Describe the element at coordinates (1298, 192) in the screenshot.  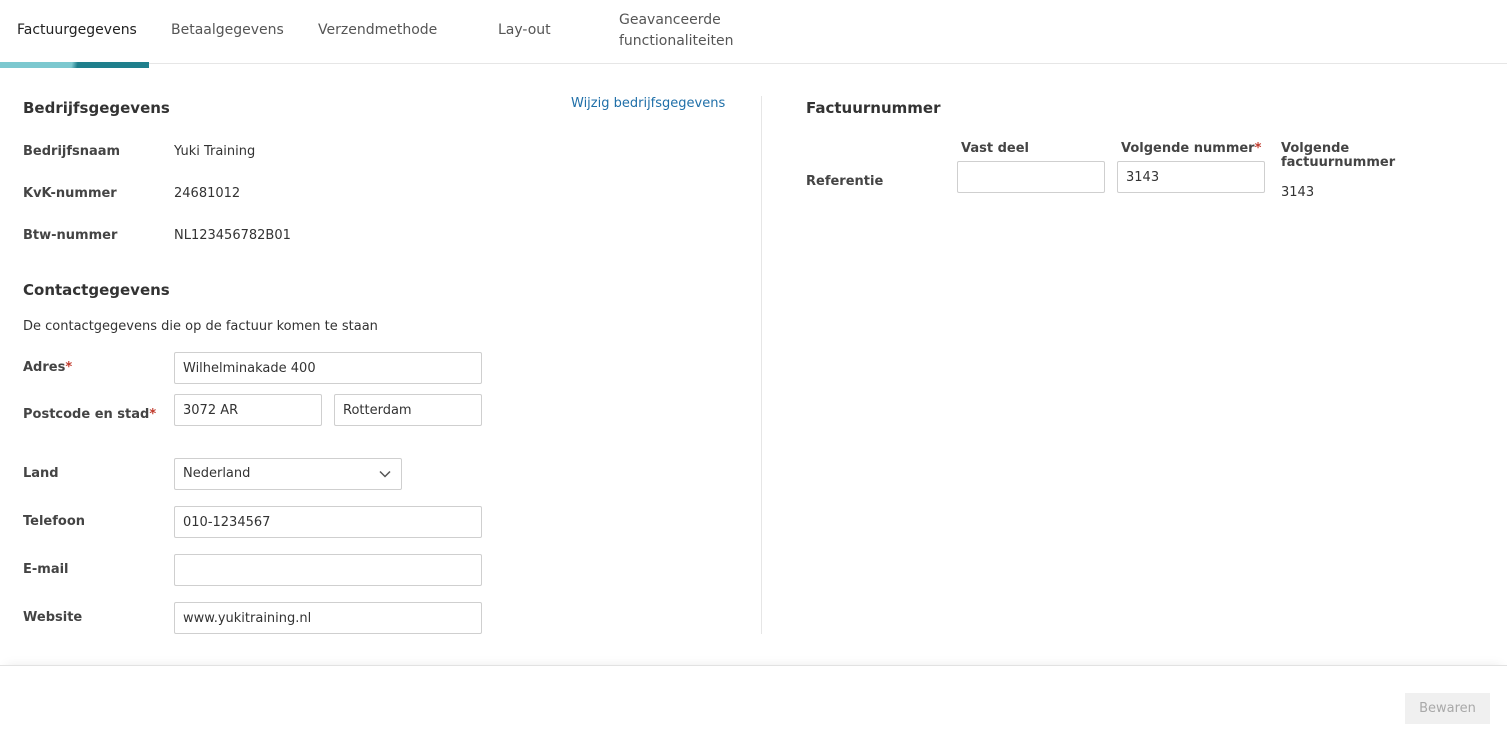
I see `next-invoice-value: 3143` at that location.